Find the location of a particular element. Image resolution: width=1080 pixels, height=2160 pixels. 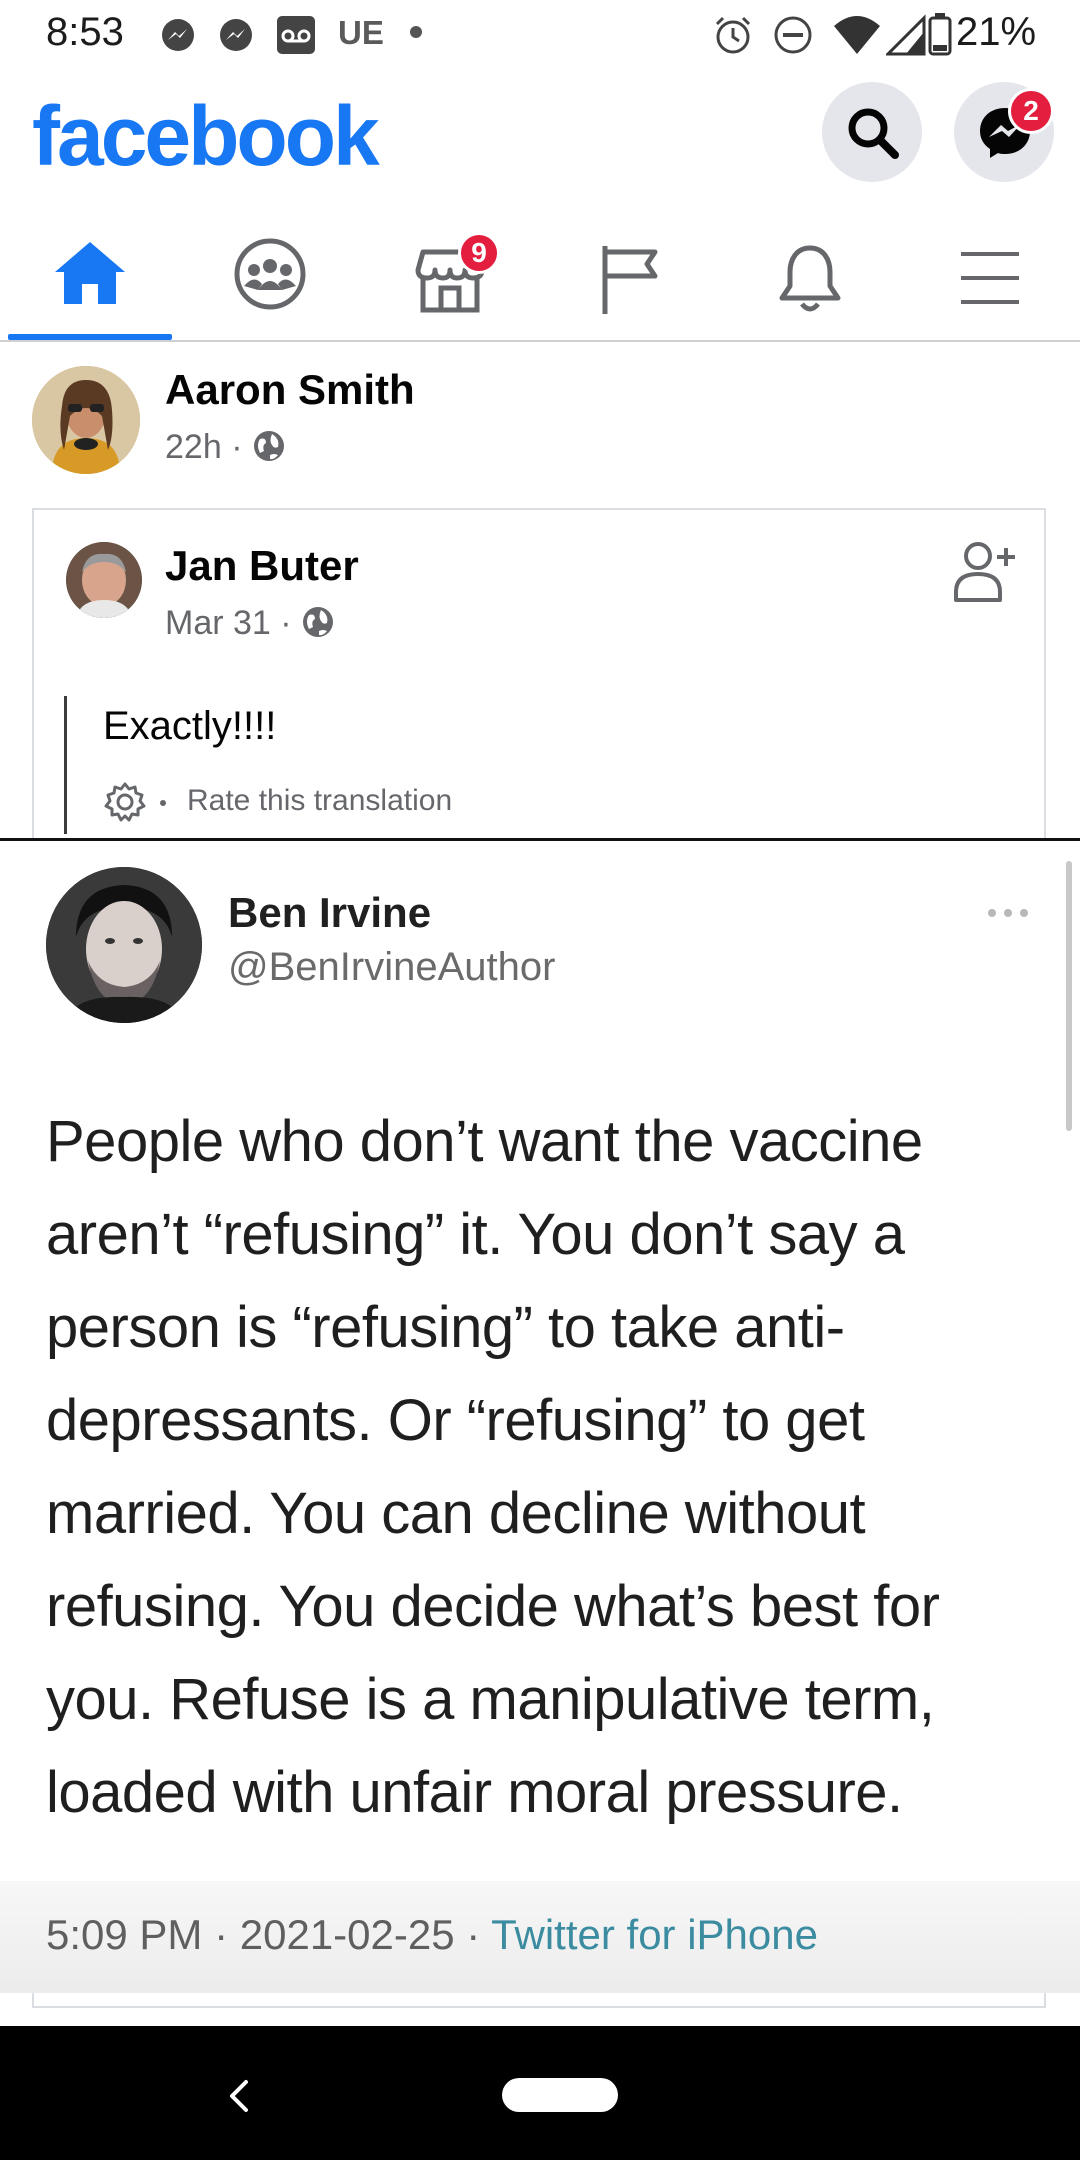

dot-separator is located at coordinates (163, 803).